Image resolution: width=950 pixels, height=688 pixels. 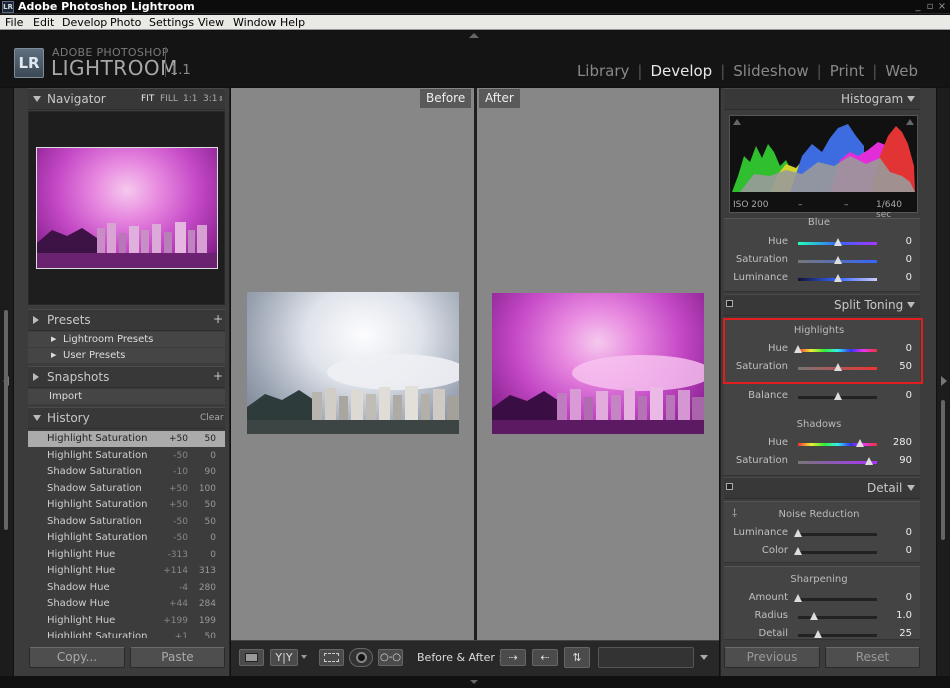 I want to click on history-clear-button: Clear, so click(x=212, y=418).